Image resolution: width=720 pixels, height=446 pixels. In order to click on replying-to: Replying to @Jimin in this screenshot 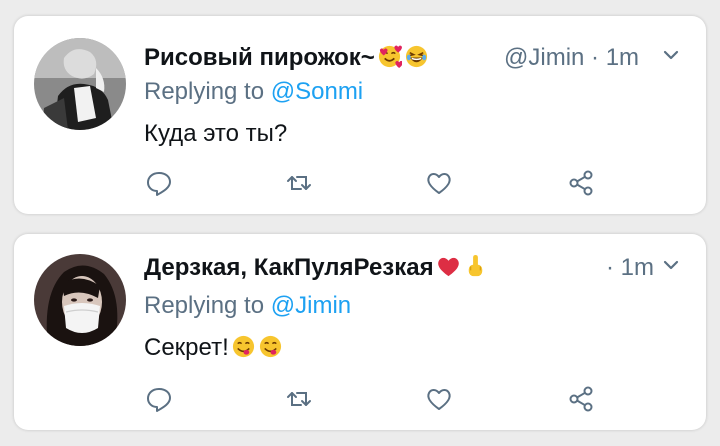, I will do `click(248, 305)`.